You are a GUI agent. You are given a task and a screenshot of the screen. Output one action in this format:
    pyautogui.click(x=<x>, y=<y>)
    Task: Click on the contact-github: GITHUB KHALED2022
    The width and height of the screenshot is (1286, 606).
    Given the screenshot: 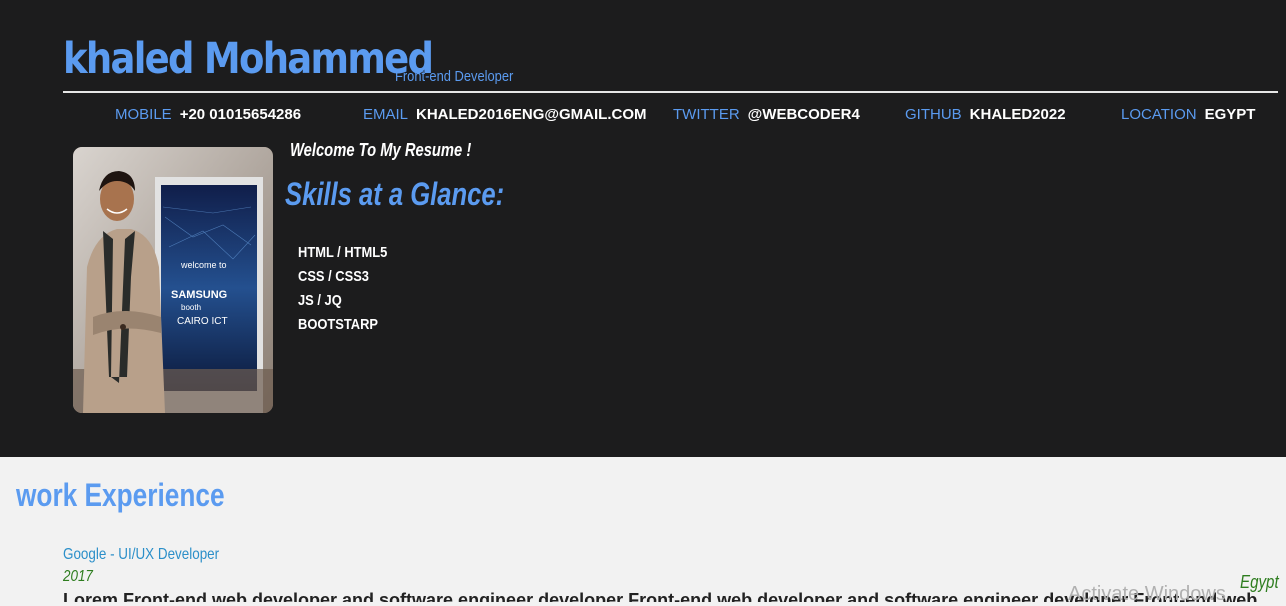 What is the action you would take?
    pyautogui.click(x=985, y=114)
    